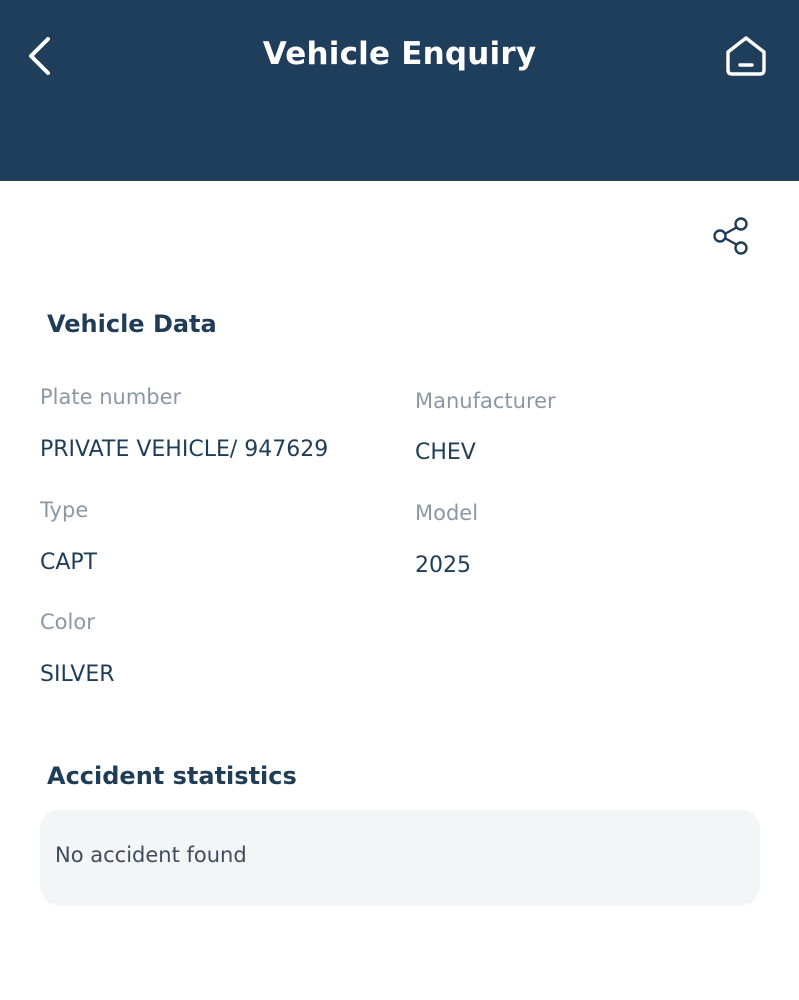 The image size is (799, 1000). What do you see at coordinates (485, 401) in the screenshot?
I see `manufacturer-label: Manufacturer` at bounding box center [485, 401].